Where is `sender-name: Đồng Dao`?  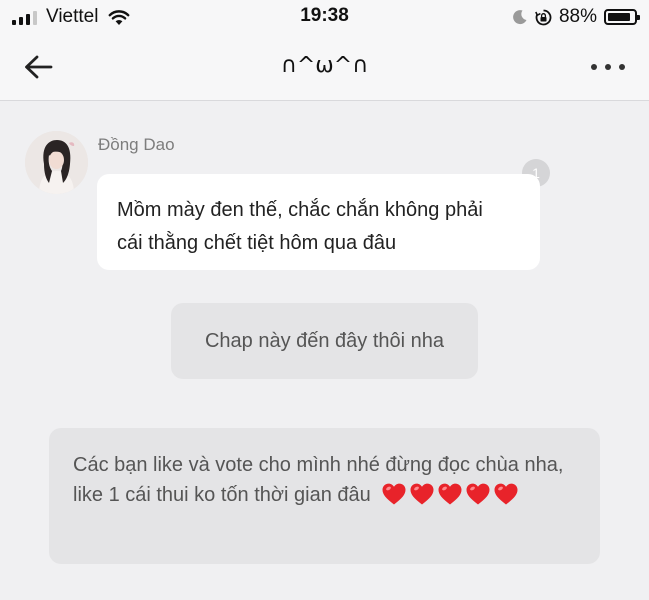
sender-name: Đồng Dao is located at coordinates (136, 144).